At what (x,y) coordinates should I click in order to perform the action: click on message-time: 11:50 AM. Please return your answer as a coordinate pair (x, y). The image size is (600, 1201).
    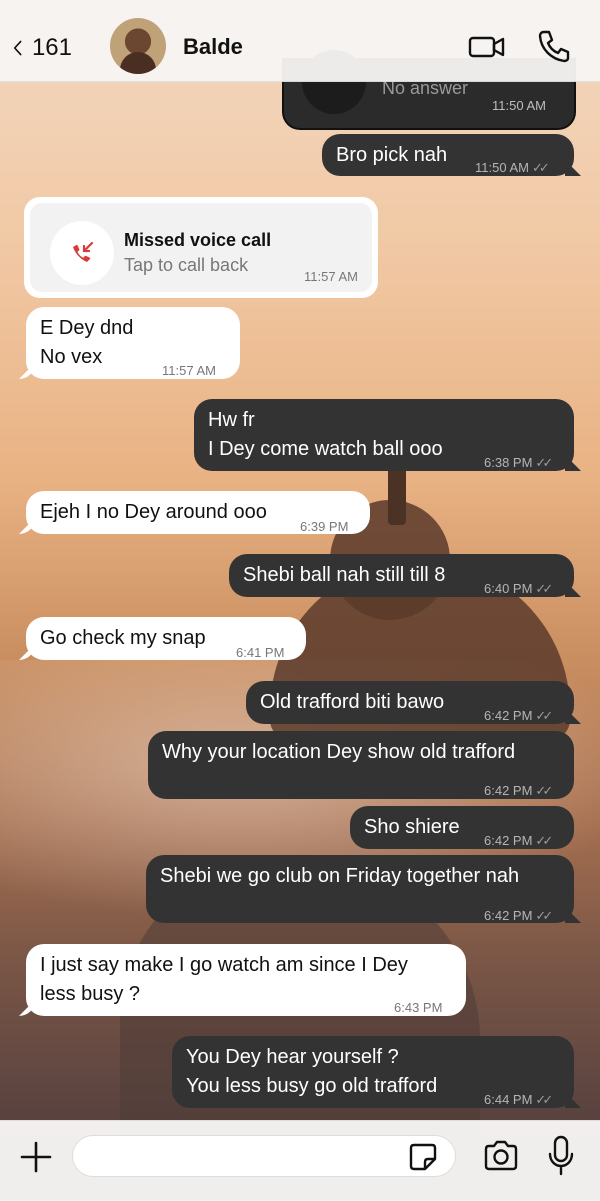
    Looking at the image, I should click on (502, 167).